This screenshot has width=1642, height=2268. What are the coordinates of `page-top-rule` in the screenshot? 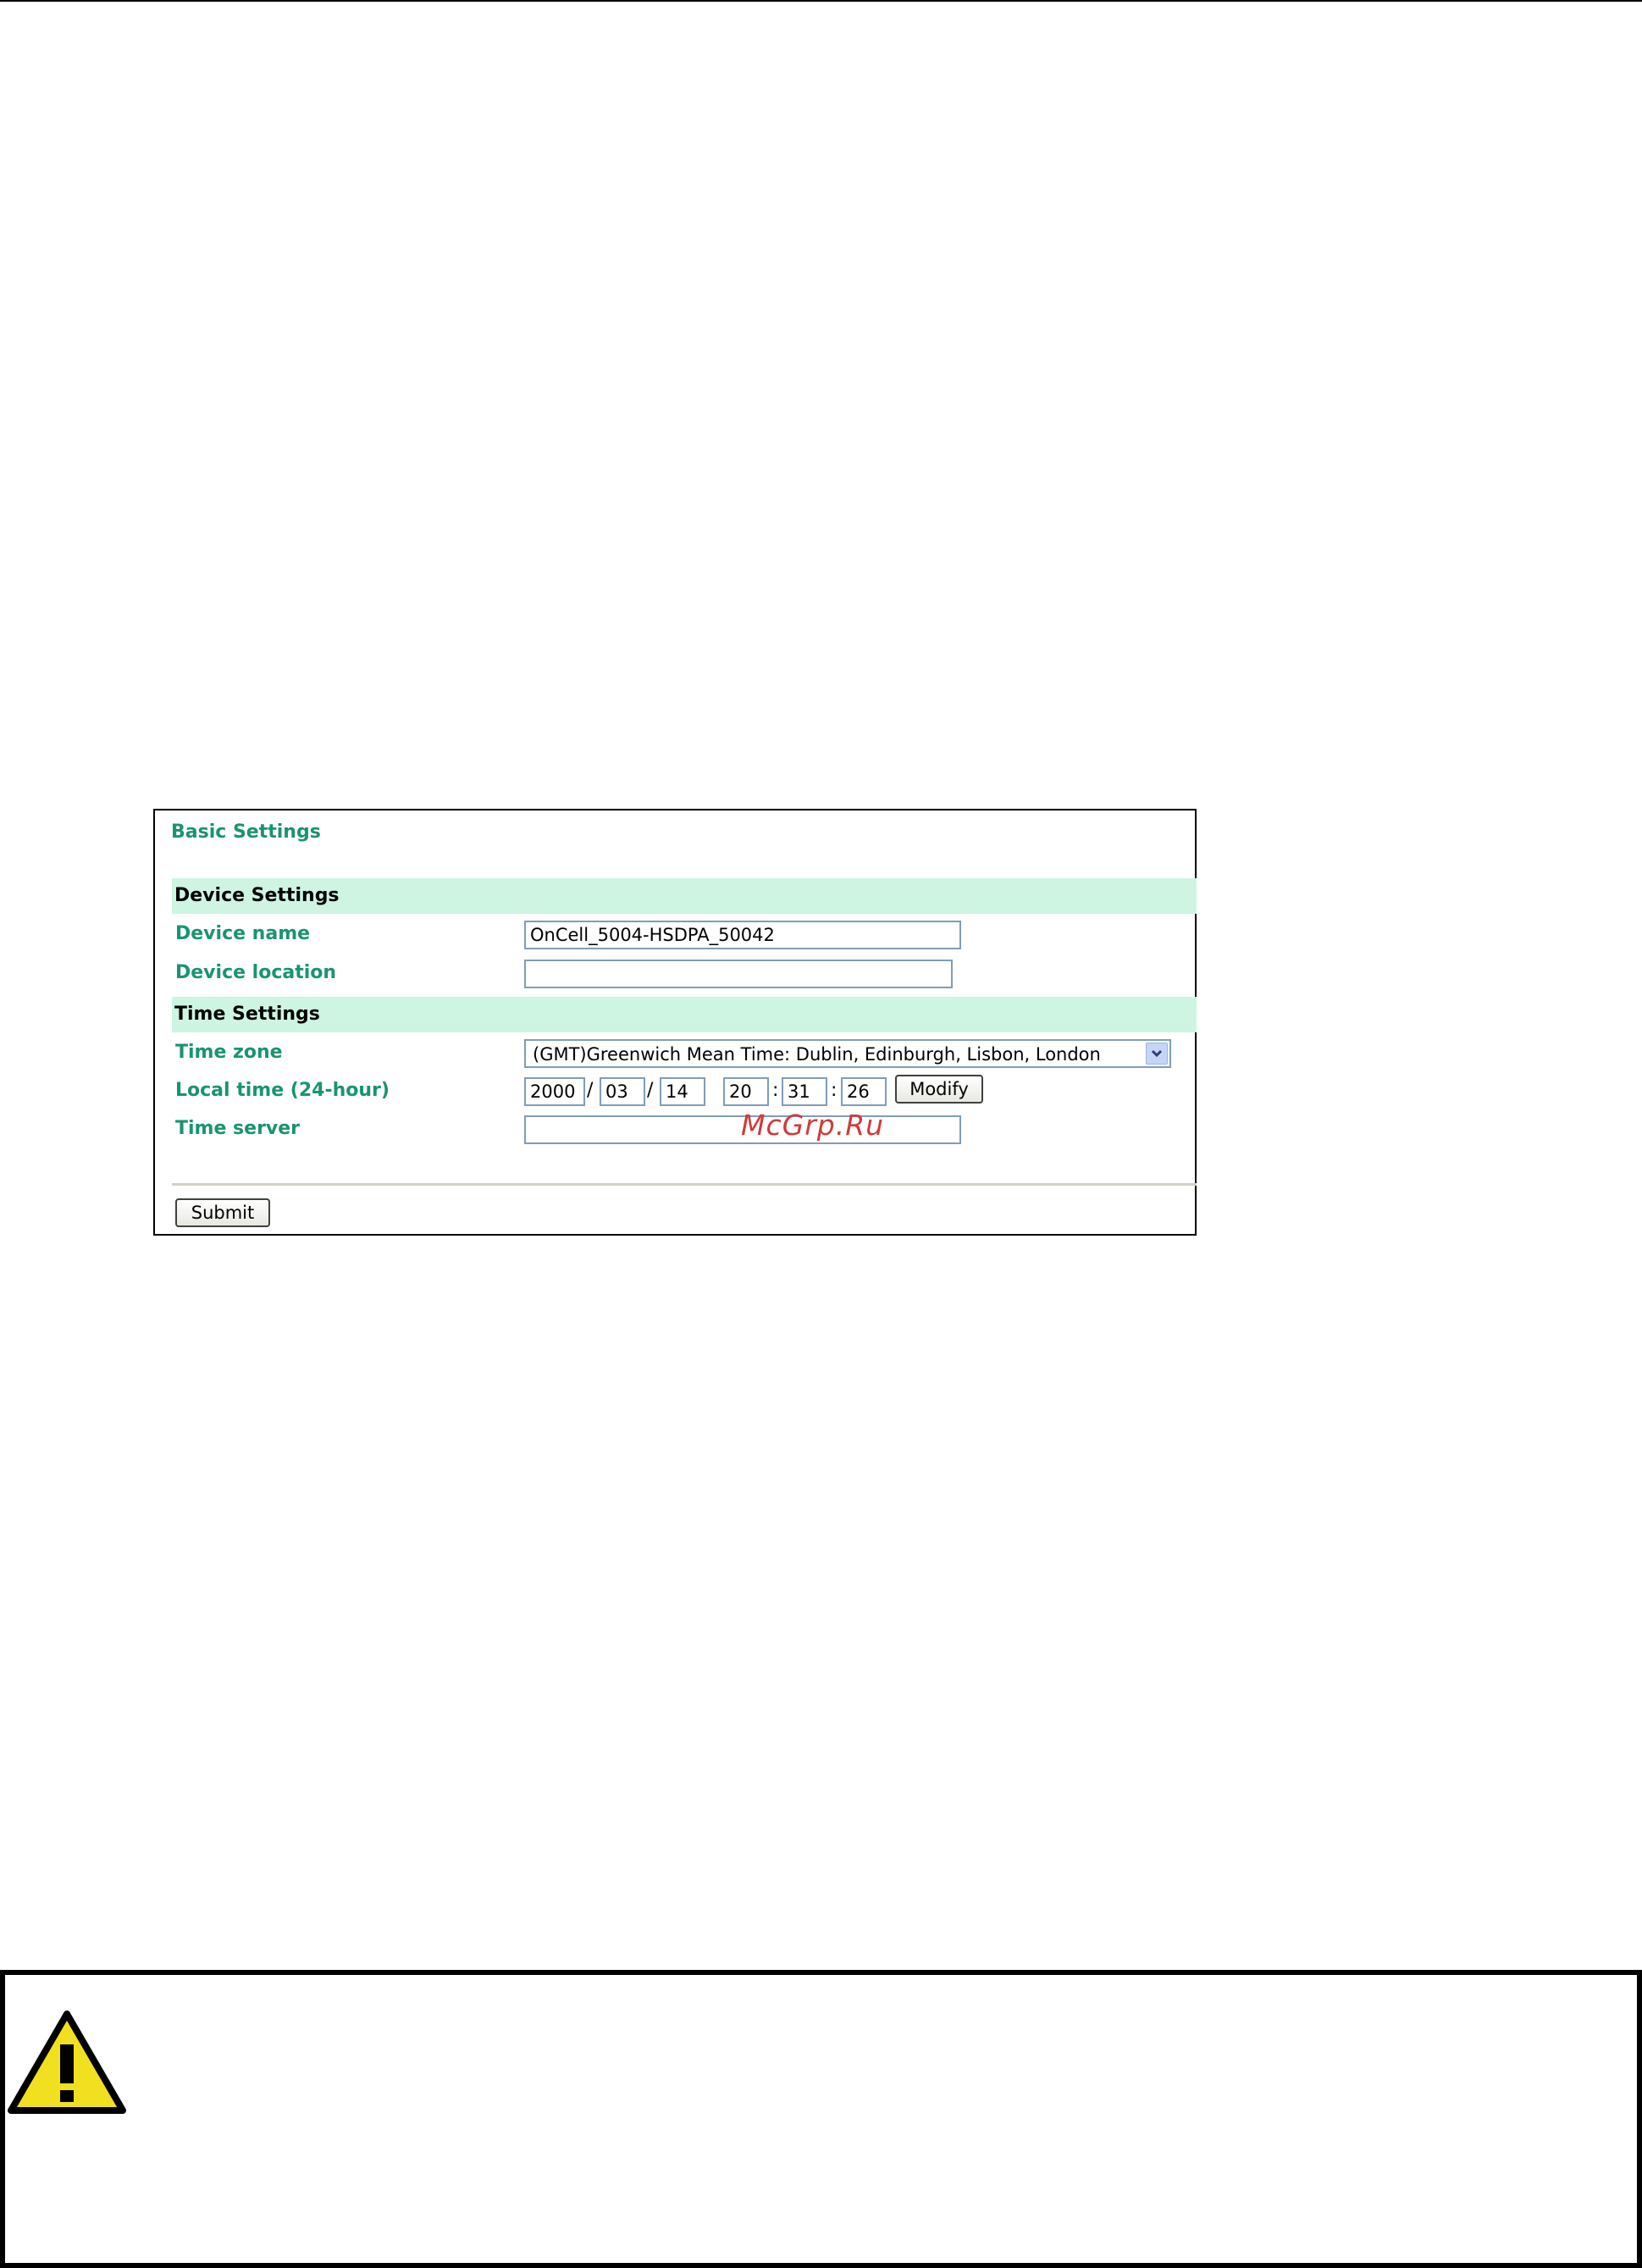 It's located at (821, 1).